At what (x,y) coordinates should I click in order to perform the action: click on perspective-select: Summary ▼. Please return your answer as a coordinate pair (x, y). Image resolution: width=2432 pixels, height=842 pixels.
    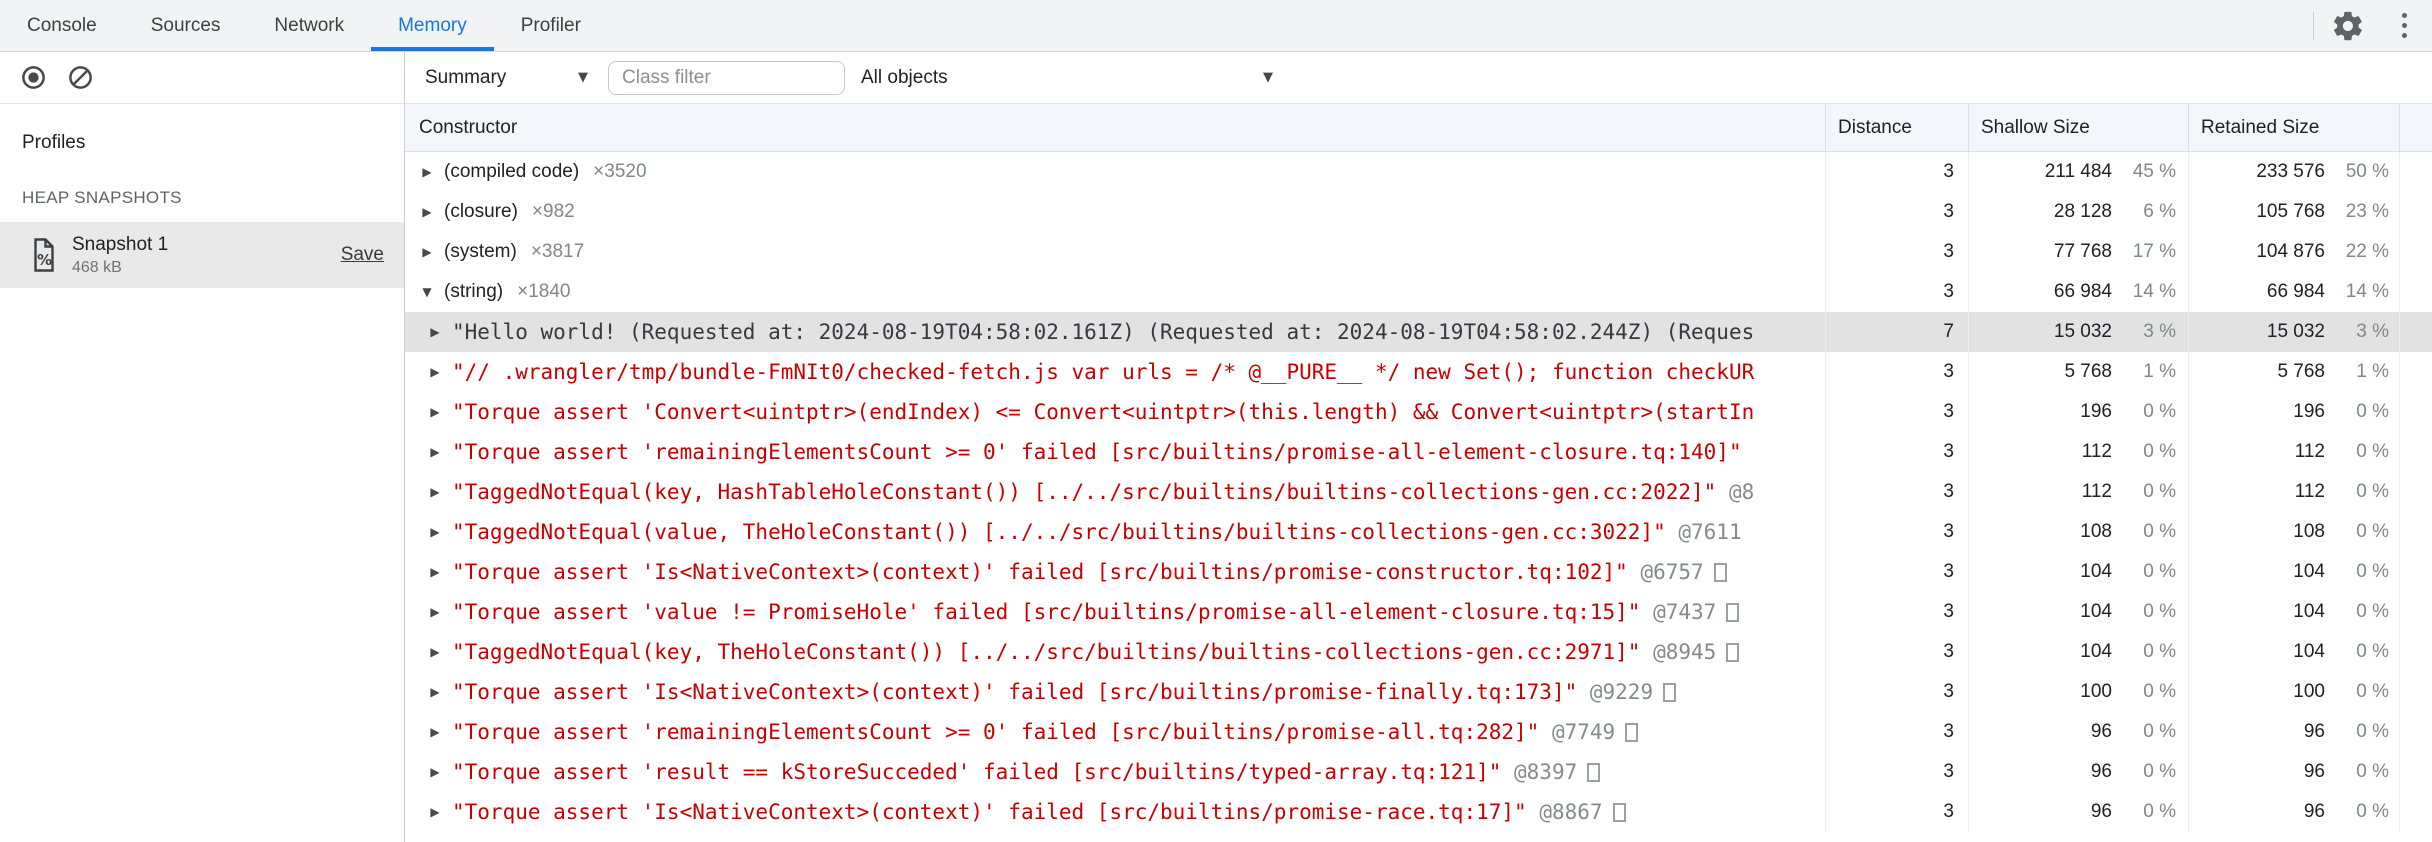
    Looking at the image, I should click on (506, 78).